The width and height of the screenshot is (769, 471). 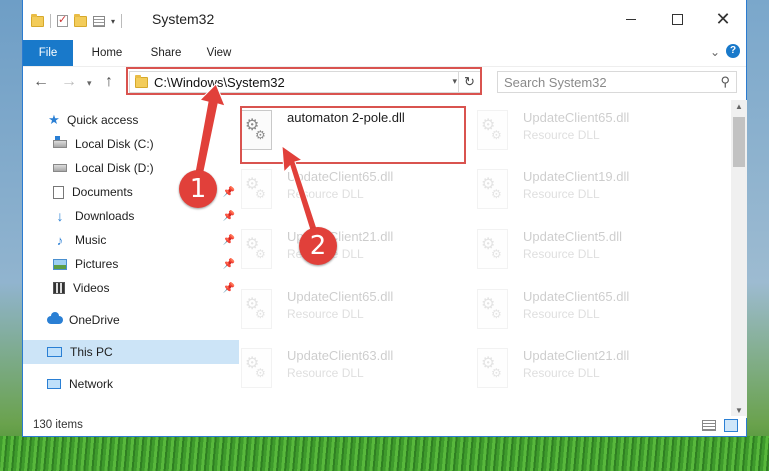 I want to click on sidebar-item-label: Local Disk (C:), so click(x=114, y=144).